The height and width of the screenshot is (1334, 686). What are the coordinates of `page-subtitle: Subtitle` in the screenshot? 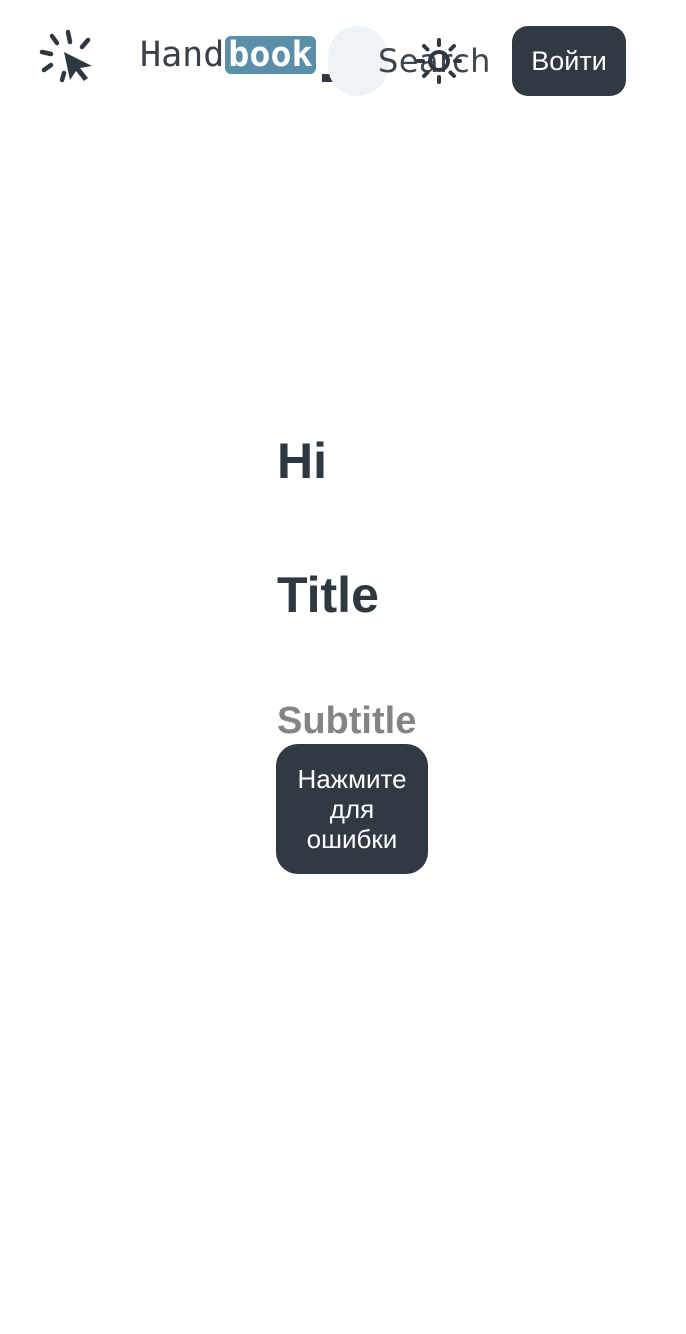 It's located at (347, 721).